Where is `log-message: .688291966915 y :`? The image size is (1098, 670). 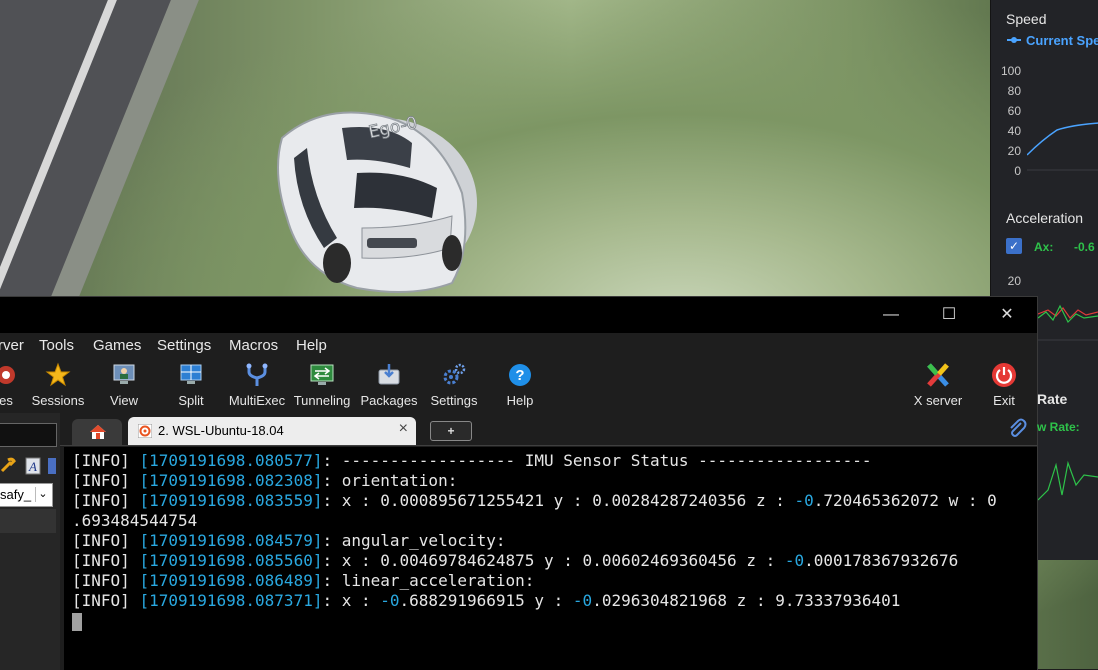 log-message: .688291966915 y : is located at coordinates (486, 600).